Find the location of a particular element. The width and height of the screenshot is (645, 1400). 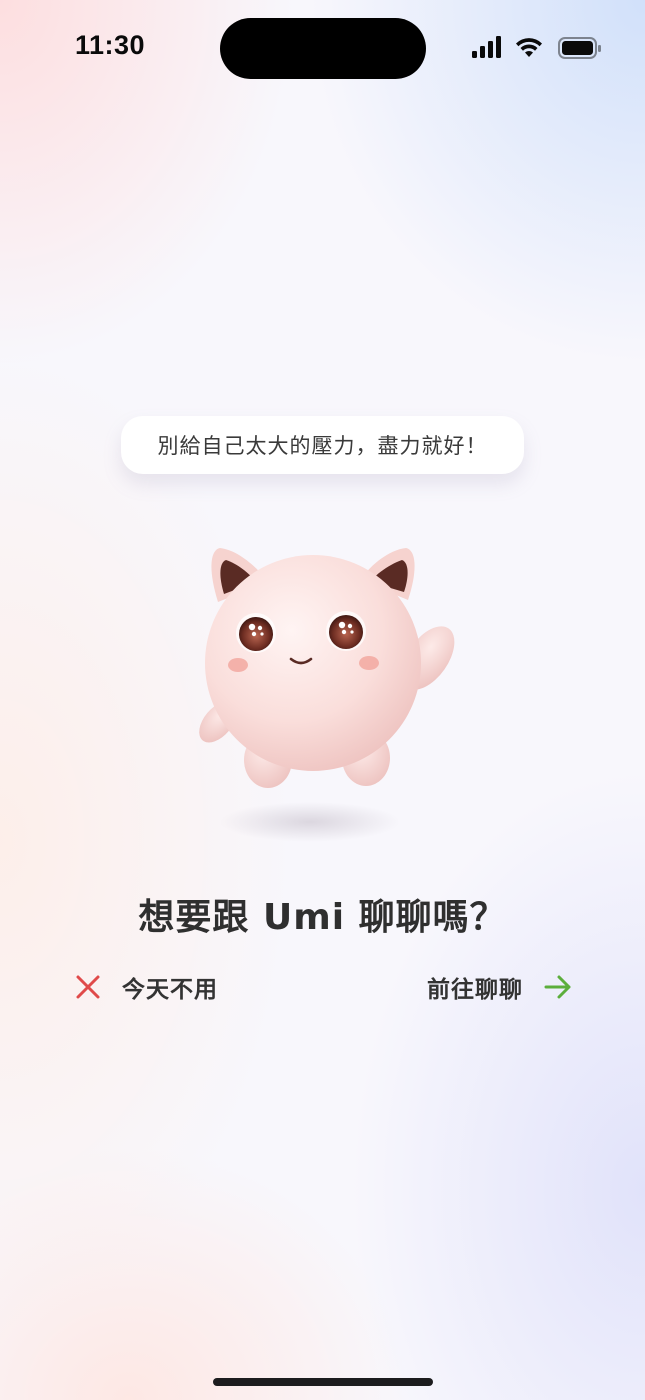

skip-today-label: 今天不用 is located at coordinates (170, 990).